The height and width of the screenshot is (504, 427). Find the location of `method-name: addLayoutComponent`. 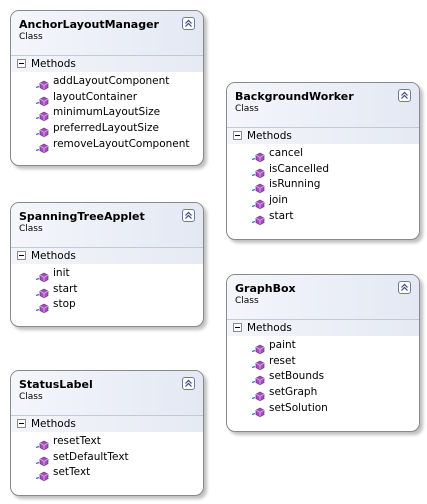

method-name: addLayoutComponent is located at coordinates (111, 81).